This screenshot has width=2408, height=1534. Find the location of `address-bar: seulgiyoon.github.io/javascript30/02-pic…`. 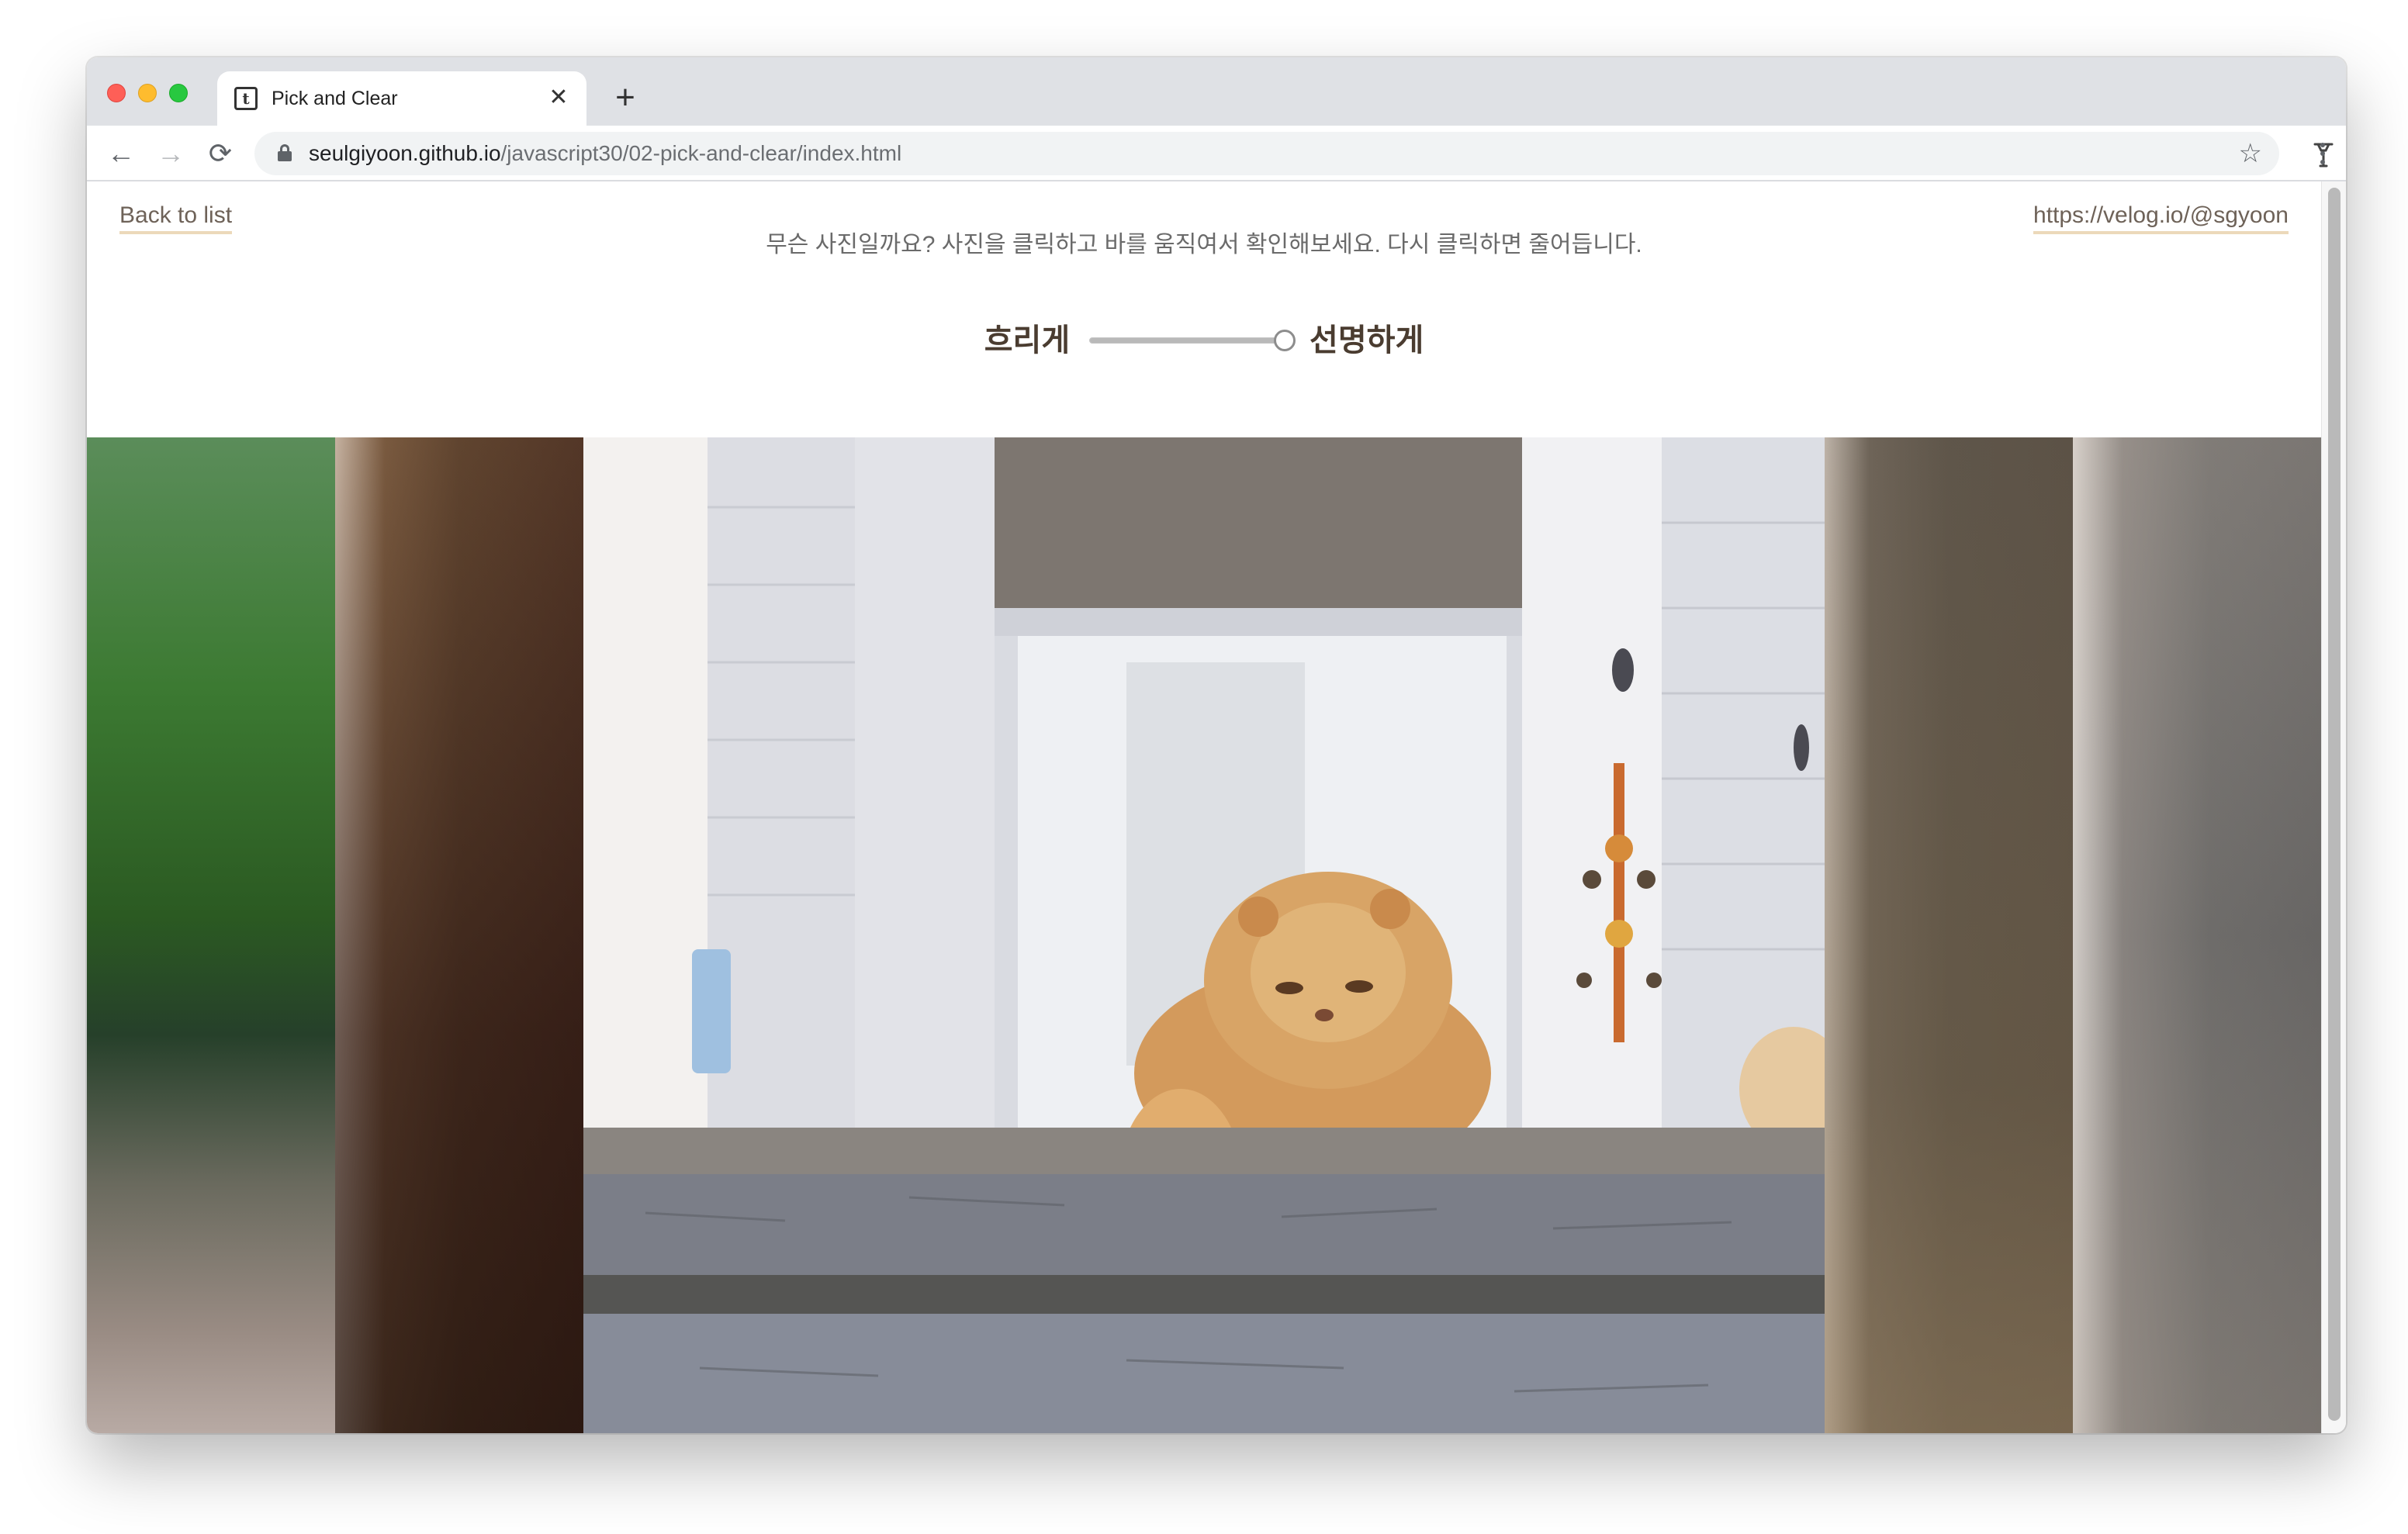

address-bar: seulgiyoon.github.io/javascript30/02-pic… is located at coordinates (1266, 153).